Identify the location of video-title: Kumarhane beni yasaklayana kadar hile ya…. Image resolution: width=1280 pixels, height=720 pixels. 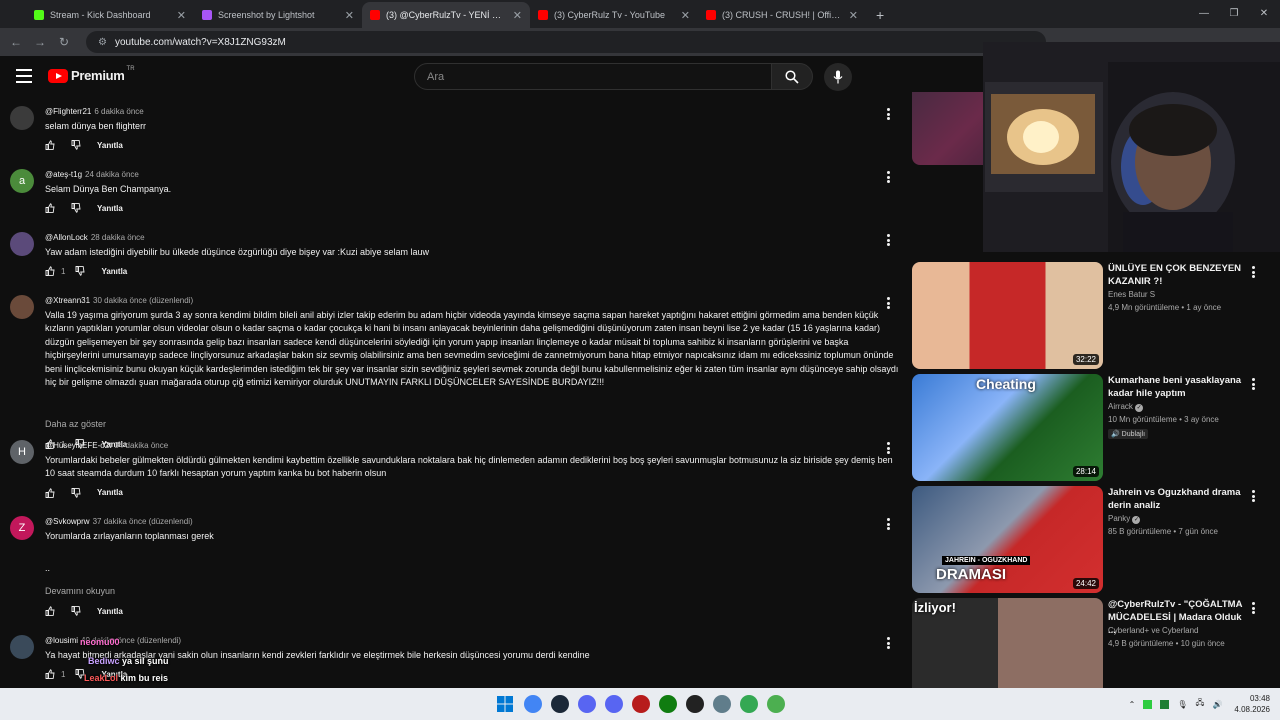
(1176, 387).